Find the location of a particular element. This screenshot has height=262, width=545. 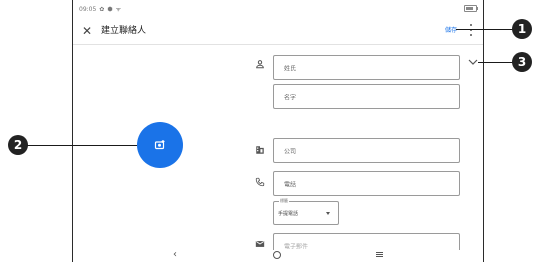

close-icon: ✕ is located at coordinates (87, 31).